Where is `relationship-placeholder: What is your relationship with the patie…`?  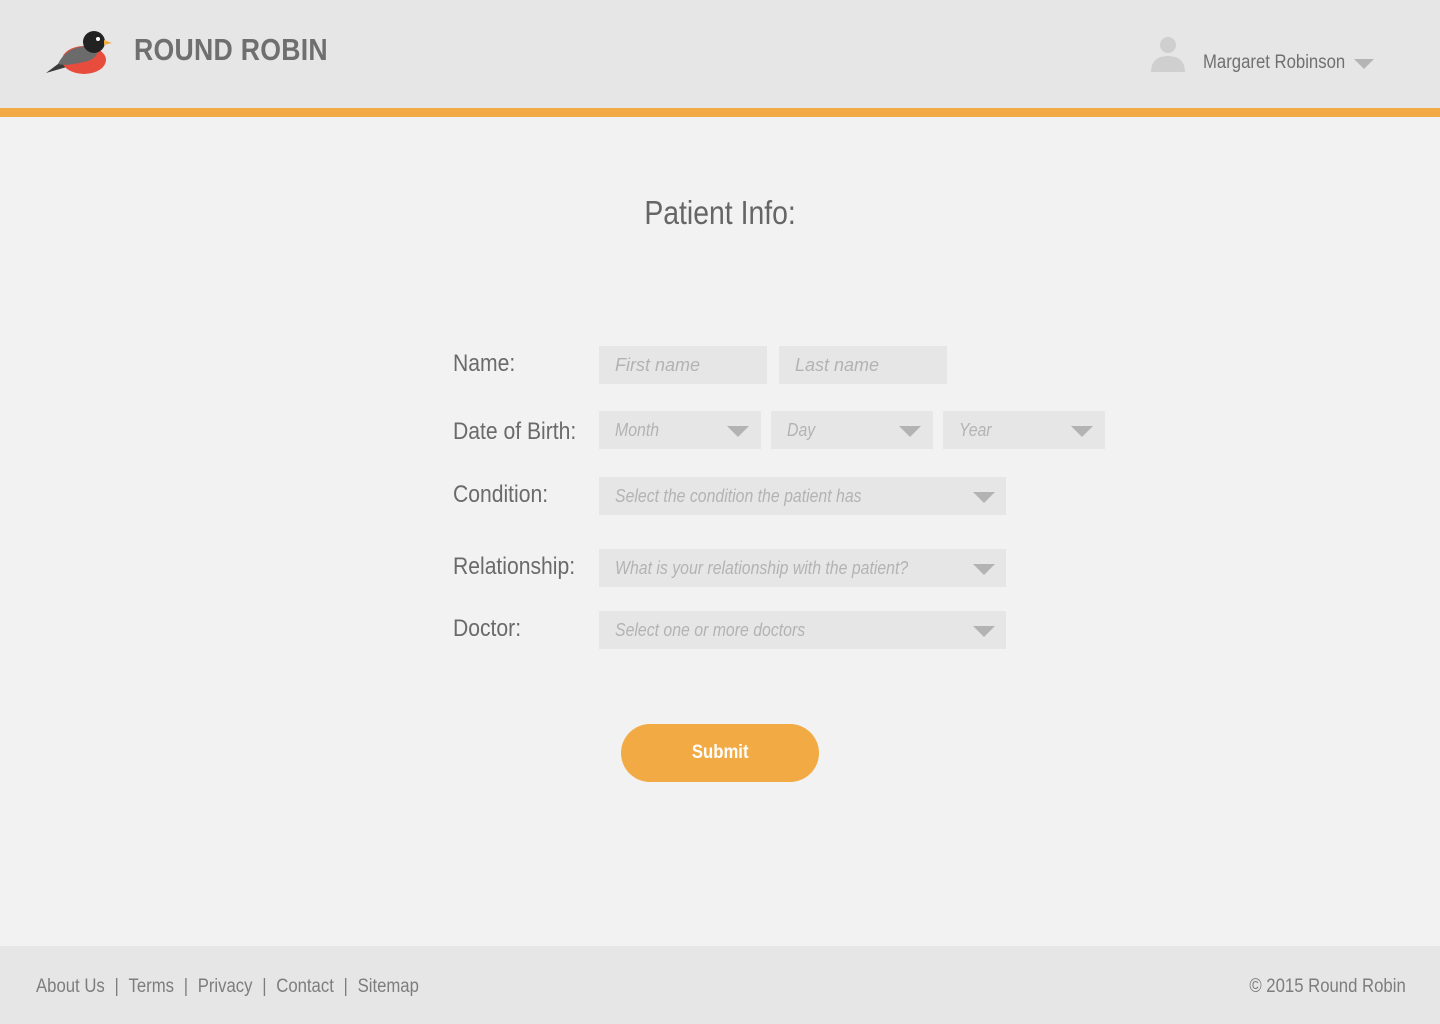
relationship-placeholder: What is your relationship with the patie… is located at coordinates (762, 568).